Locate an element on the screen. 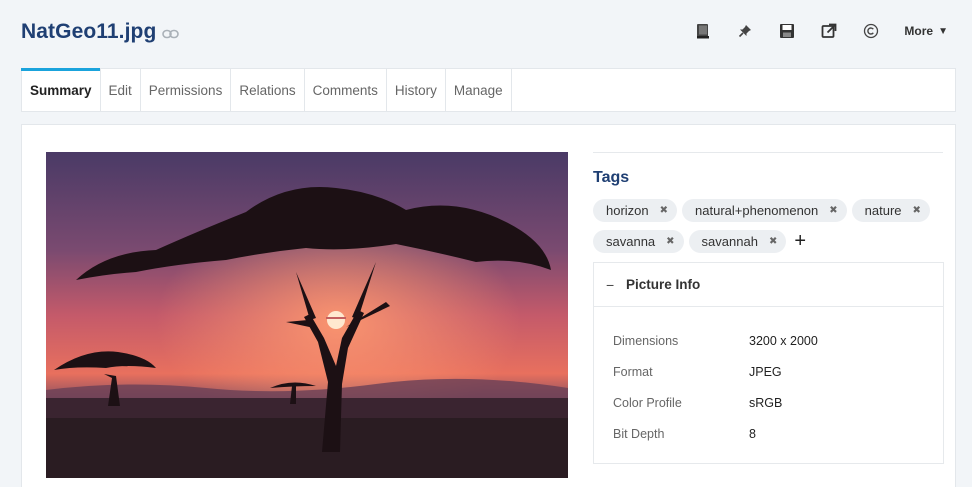  title-area: NatGeo11.jpg is located at coordinates (100, 32).